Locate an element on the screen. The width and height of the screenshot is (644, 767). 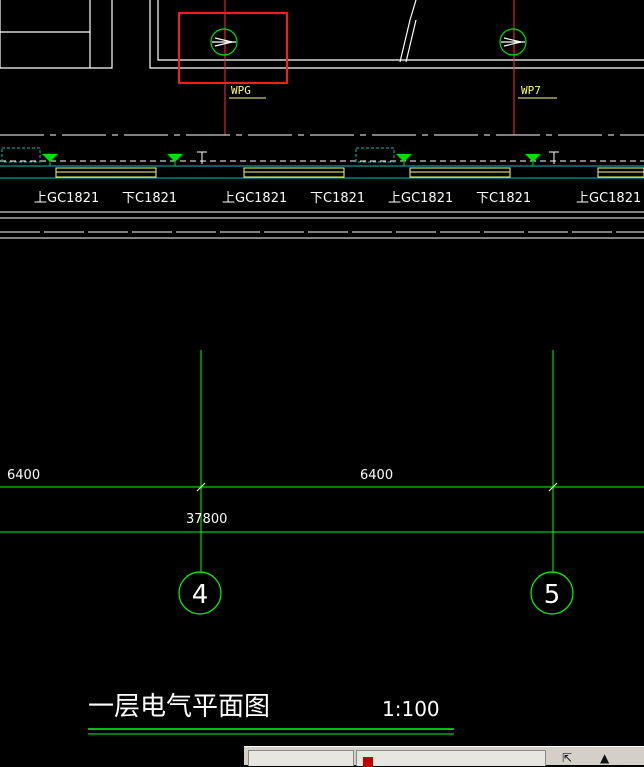
dimension-text-bay-right: 6400 is located at coordinates (376, 475).